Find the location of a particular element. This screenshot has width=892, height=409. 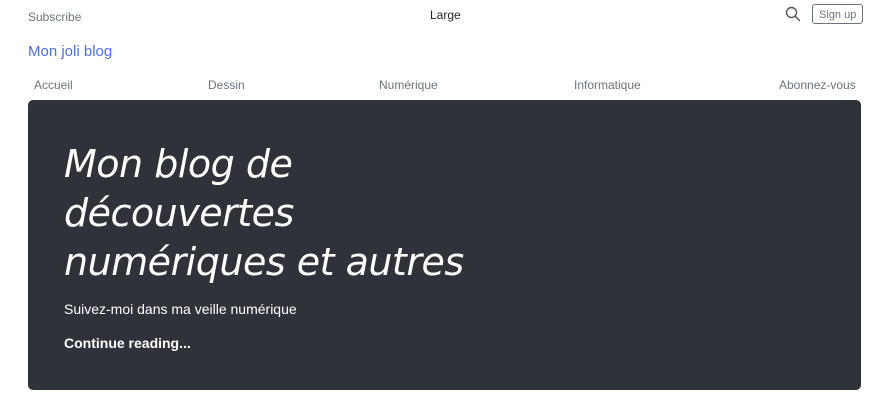

hero-title-line: Mon blog de is located at coordinates (178, 164).